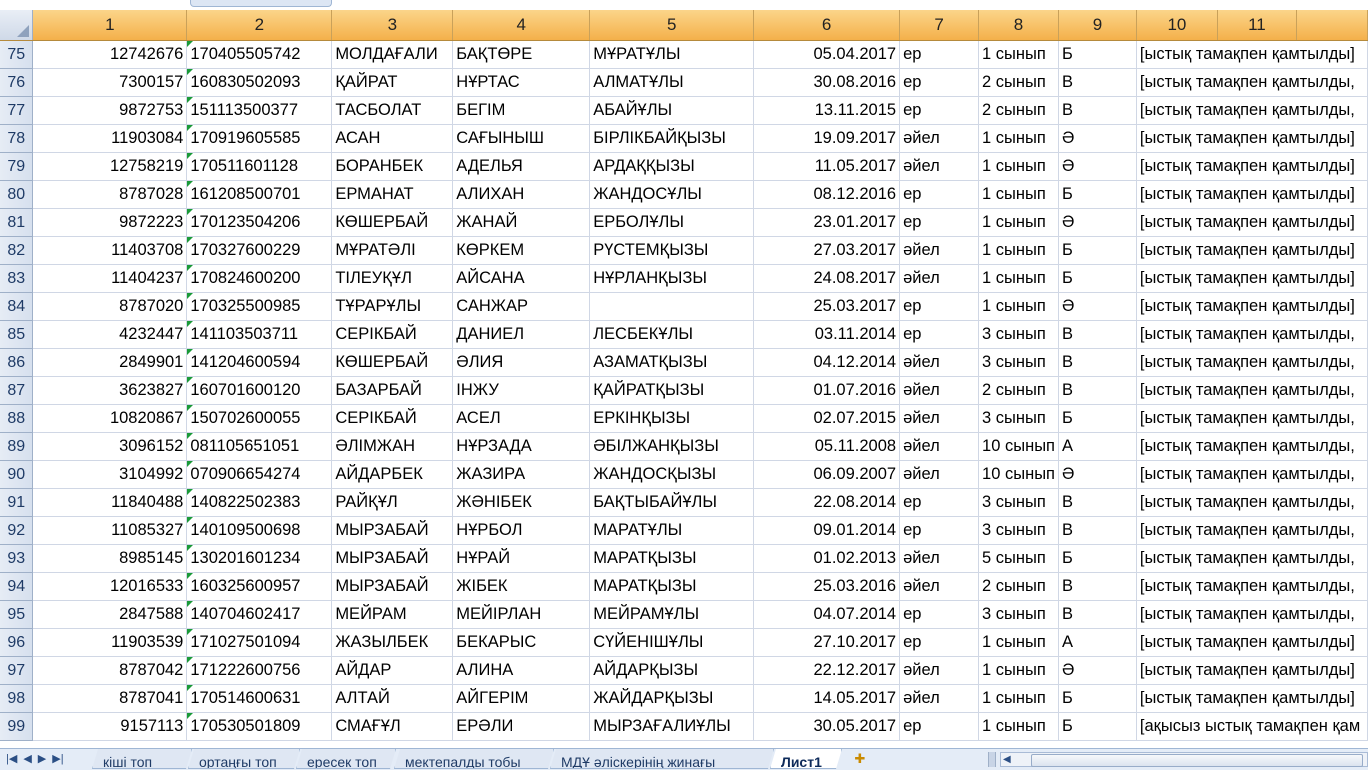 The width and height of the screenshot is (1368, 770). Describe the element at coordinates (1332, 25) in the screenshot. I see `column-header` at that location.